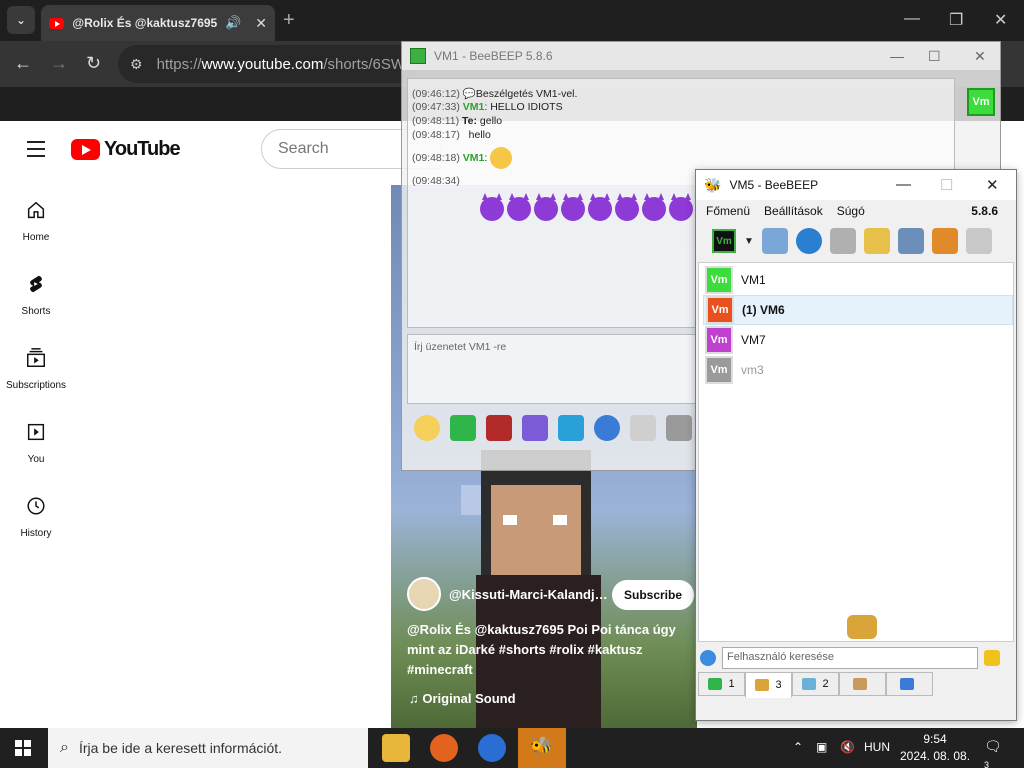 This screenshot has height=768, width=1024. I want to click on original-sound-link: ♫ Original Sound, so click(462, 698).